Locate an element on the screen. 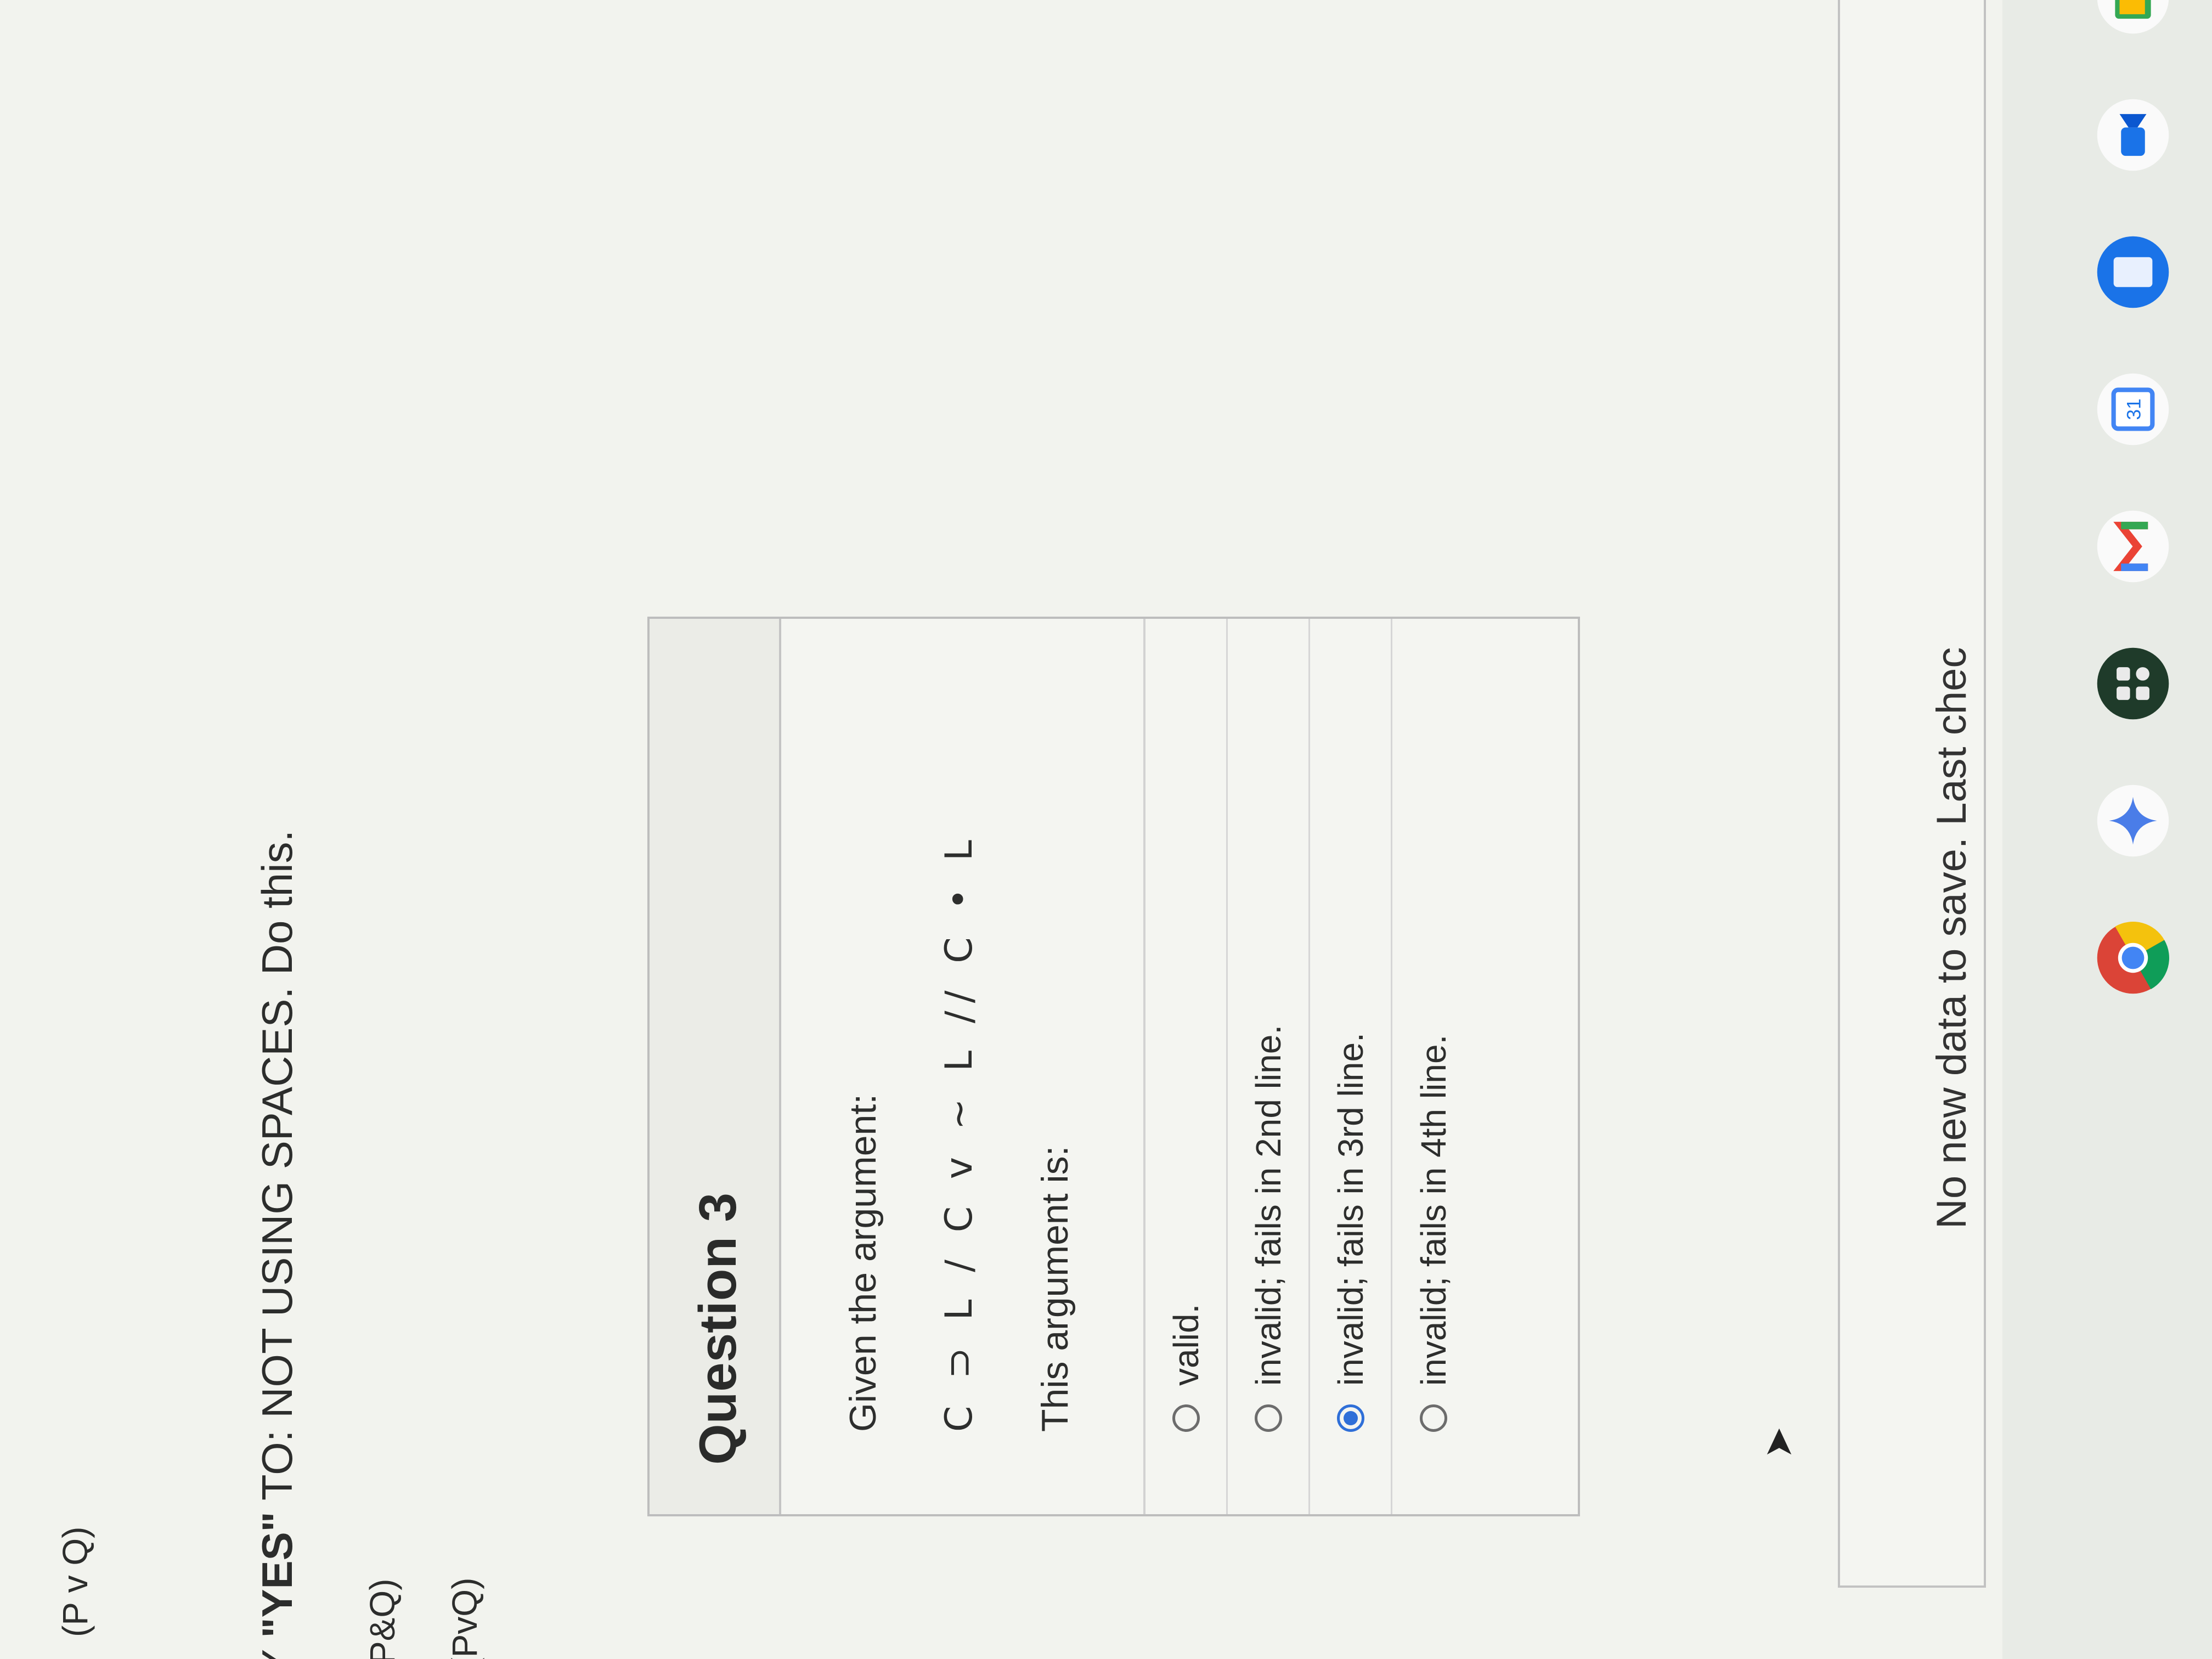 Image resolution: width=2212 pixels, height=1659 pixels. radio-button-selected is located at coordinates (1350, 1418).